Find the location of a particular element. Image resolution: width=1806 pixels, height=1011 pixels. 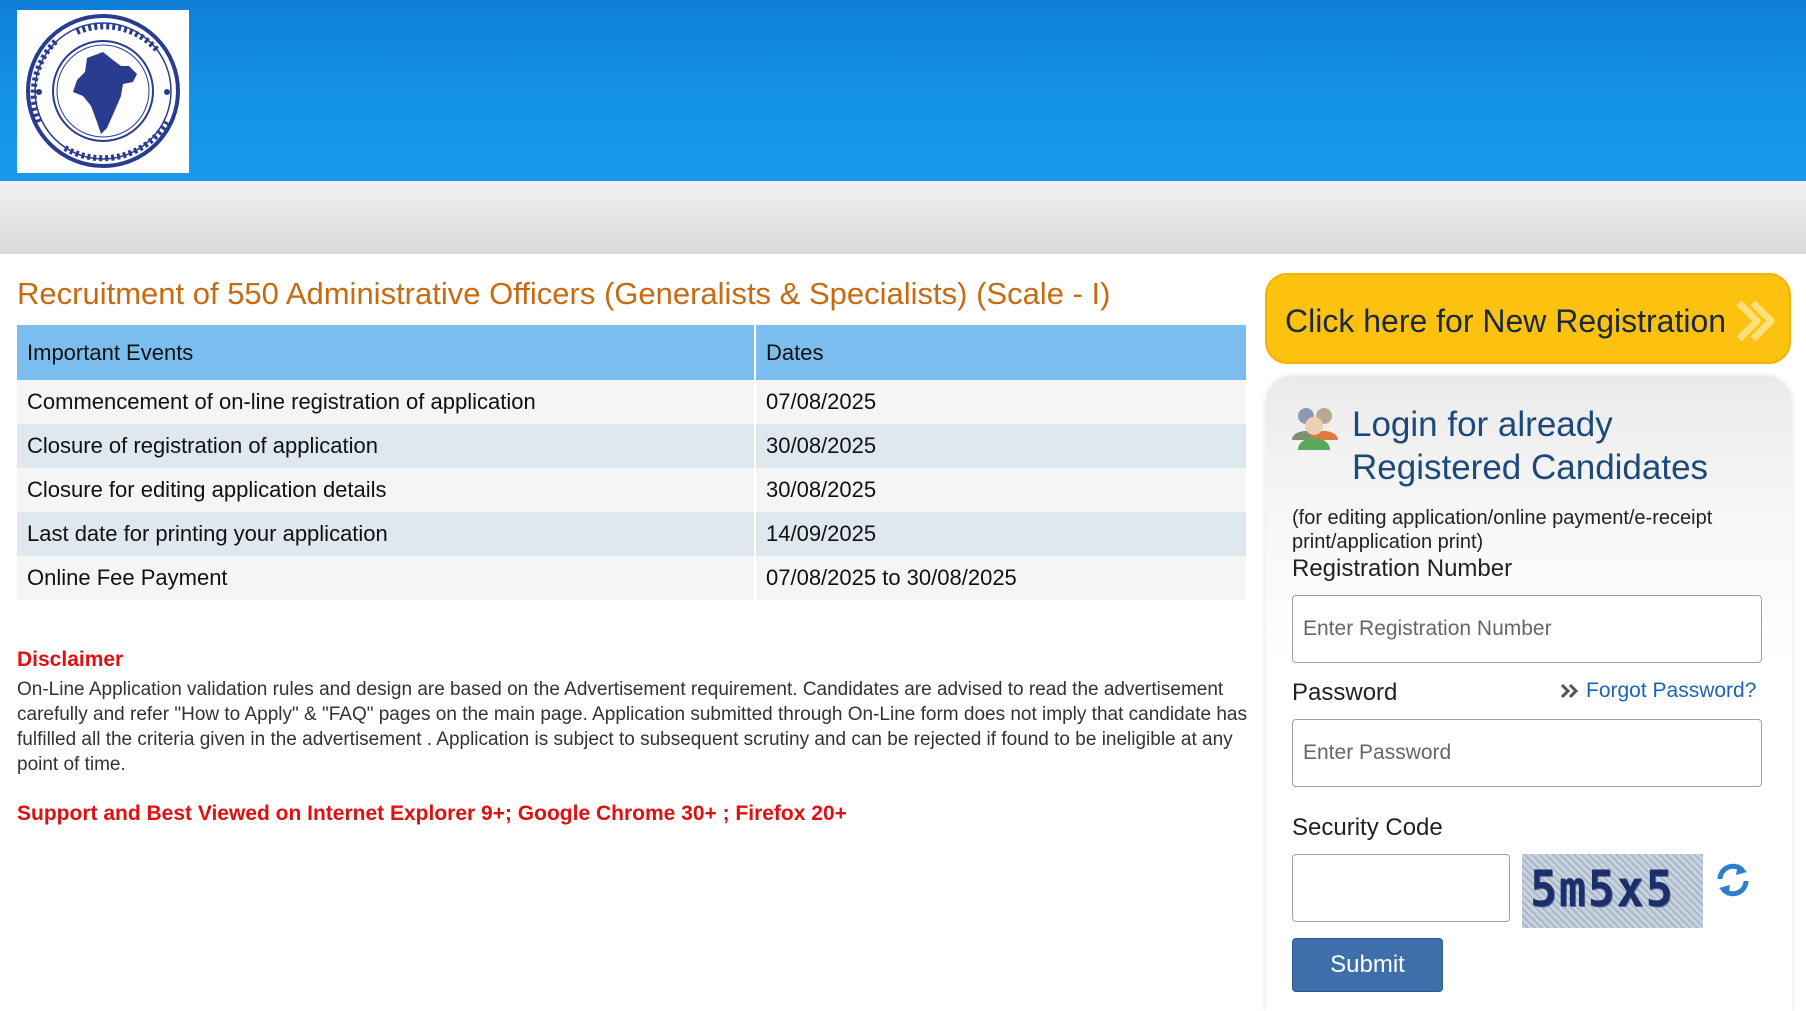

disclaimer-heading: Disclaimer is located at coordinates (70, 659).